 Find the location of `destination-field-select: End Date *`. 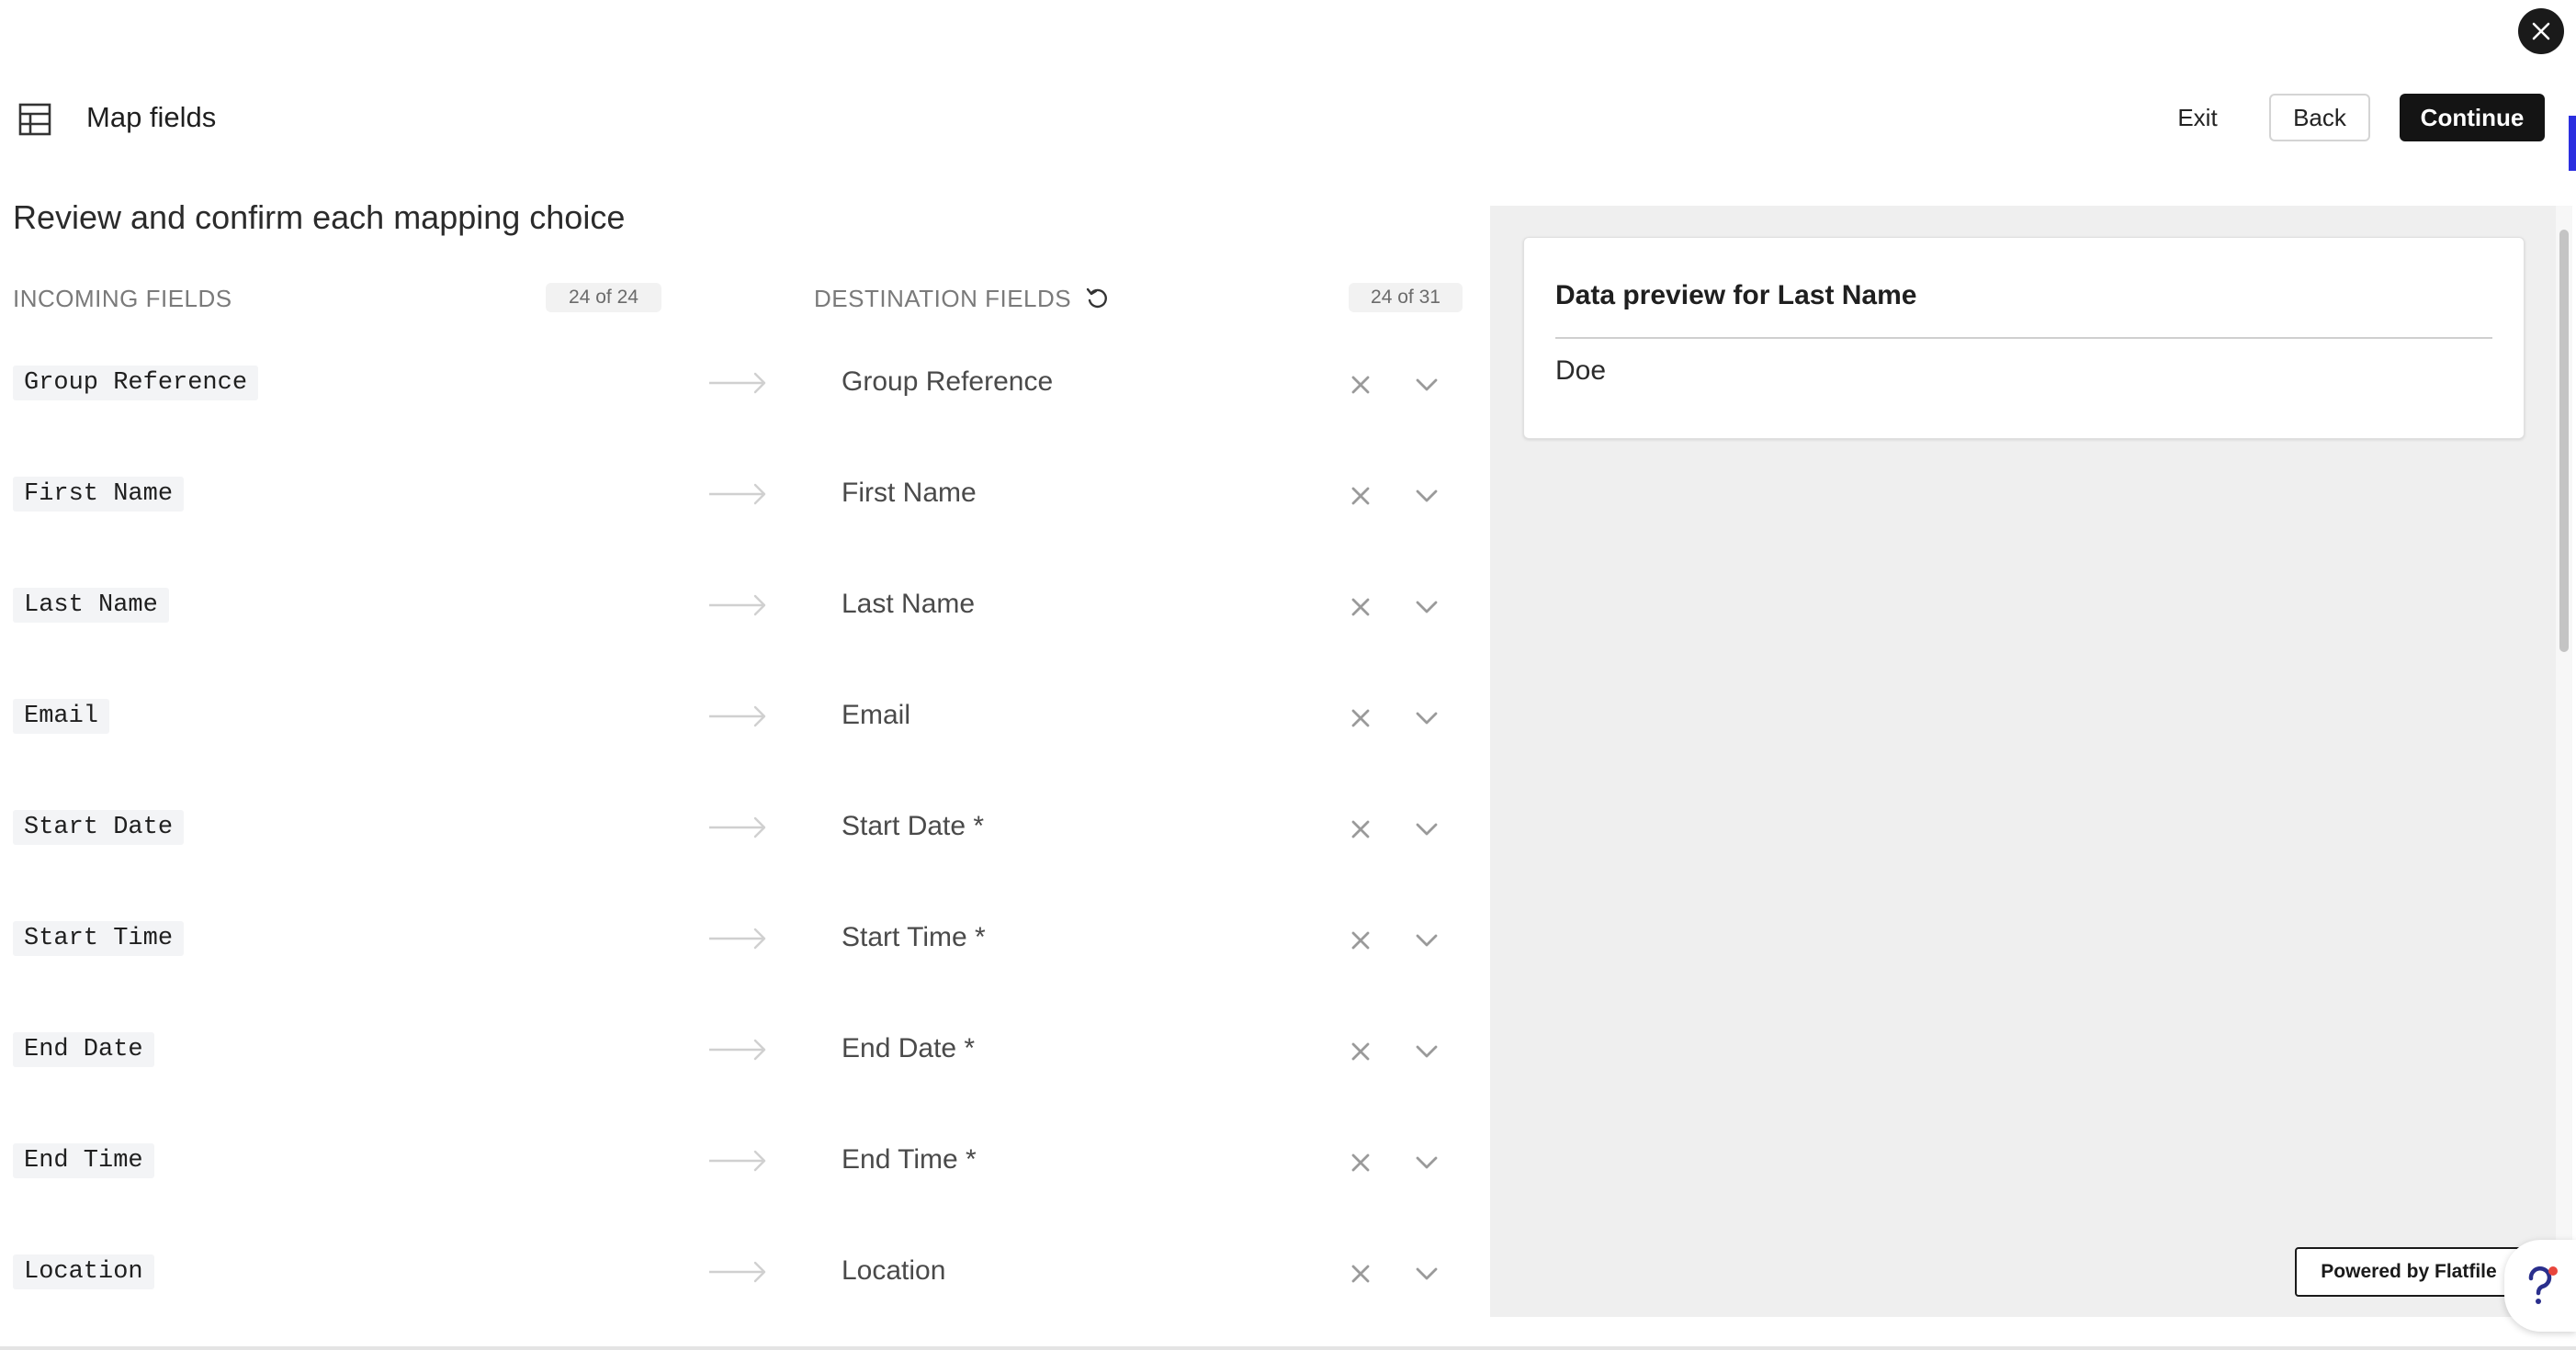

destination-field-select: End Date * is located at coordinates (908, 1049).